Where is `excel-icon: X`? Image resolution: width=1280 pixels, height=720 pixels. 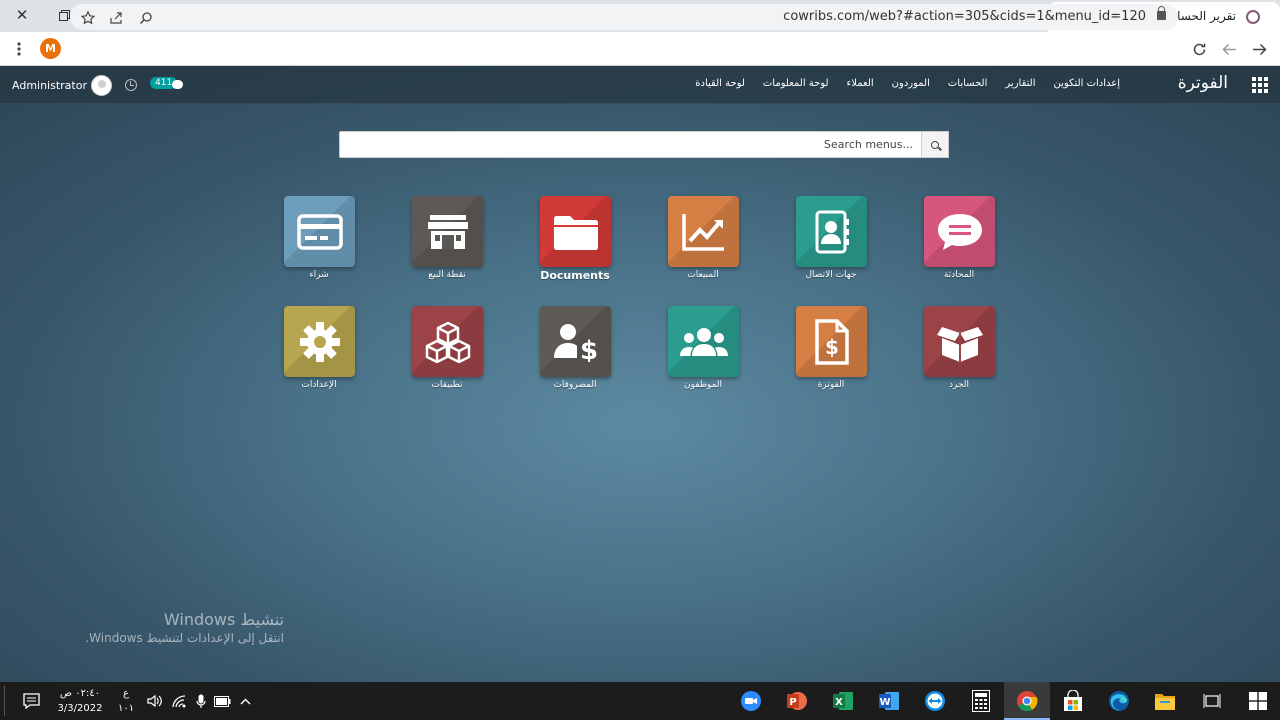
excel-icon: X is located at coordinates (843, 701).